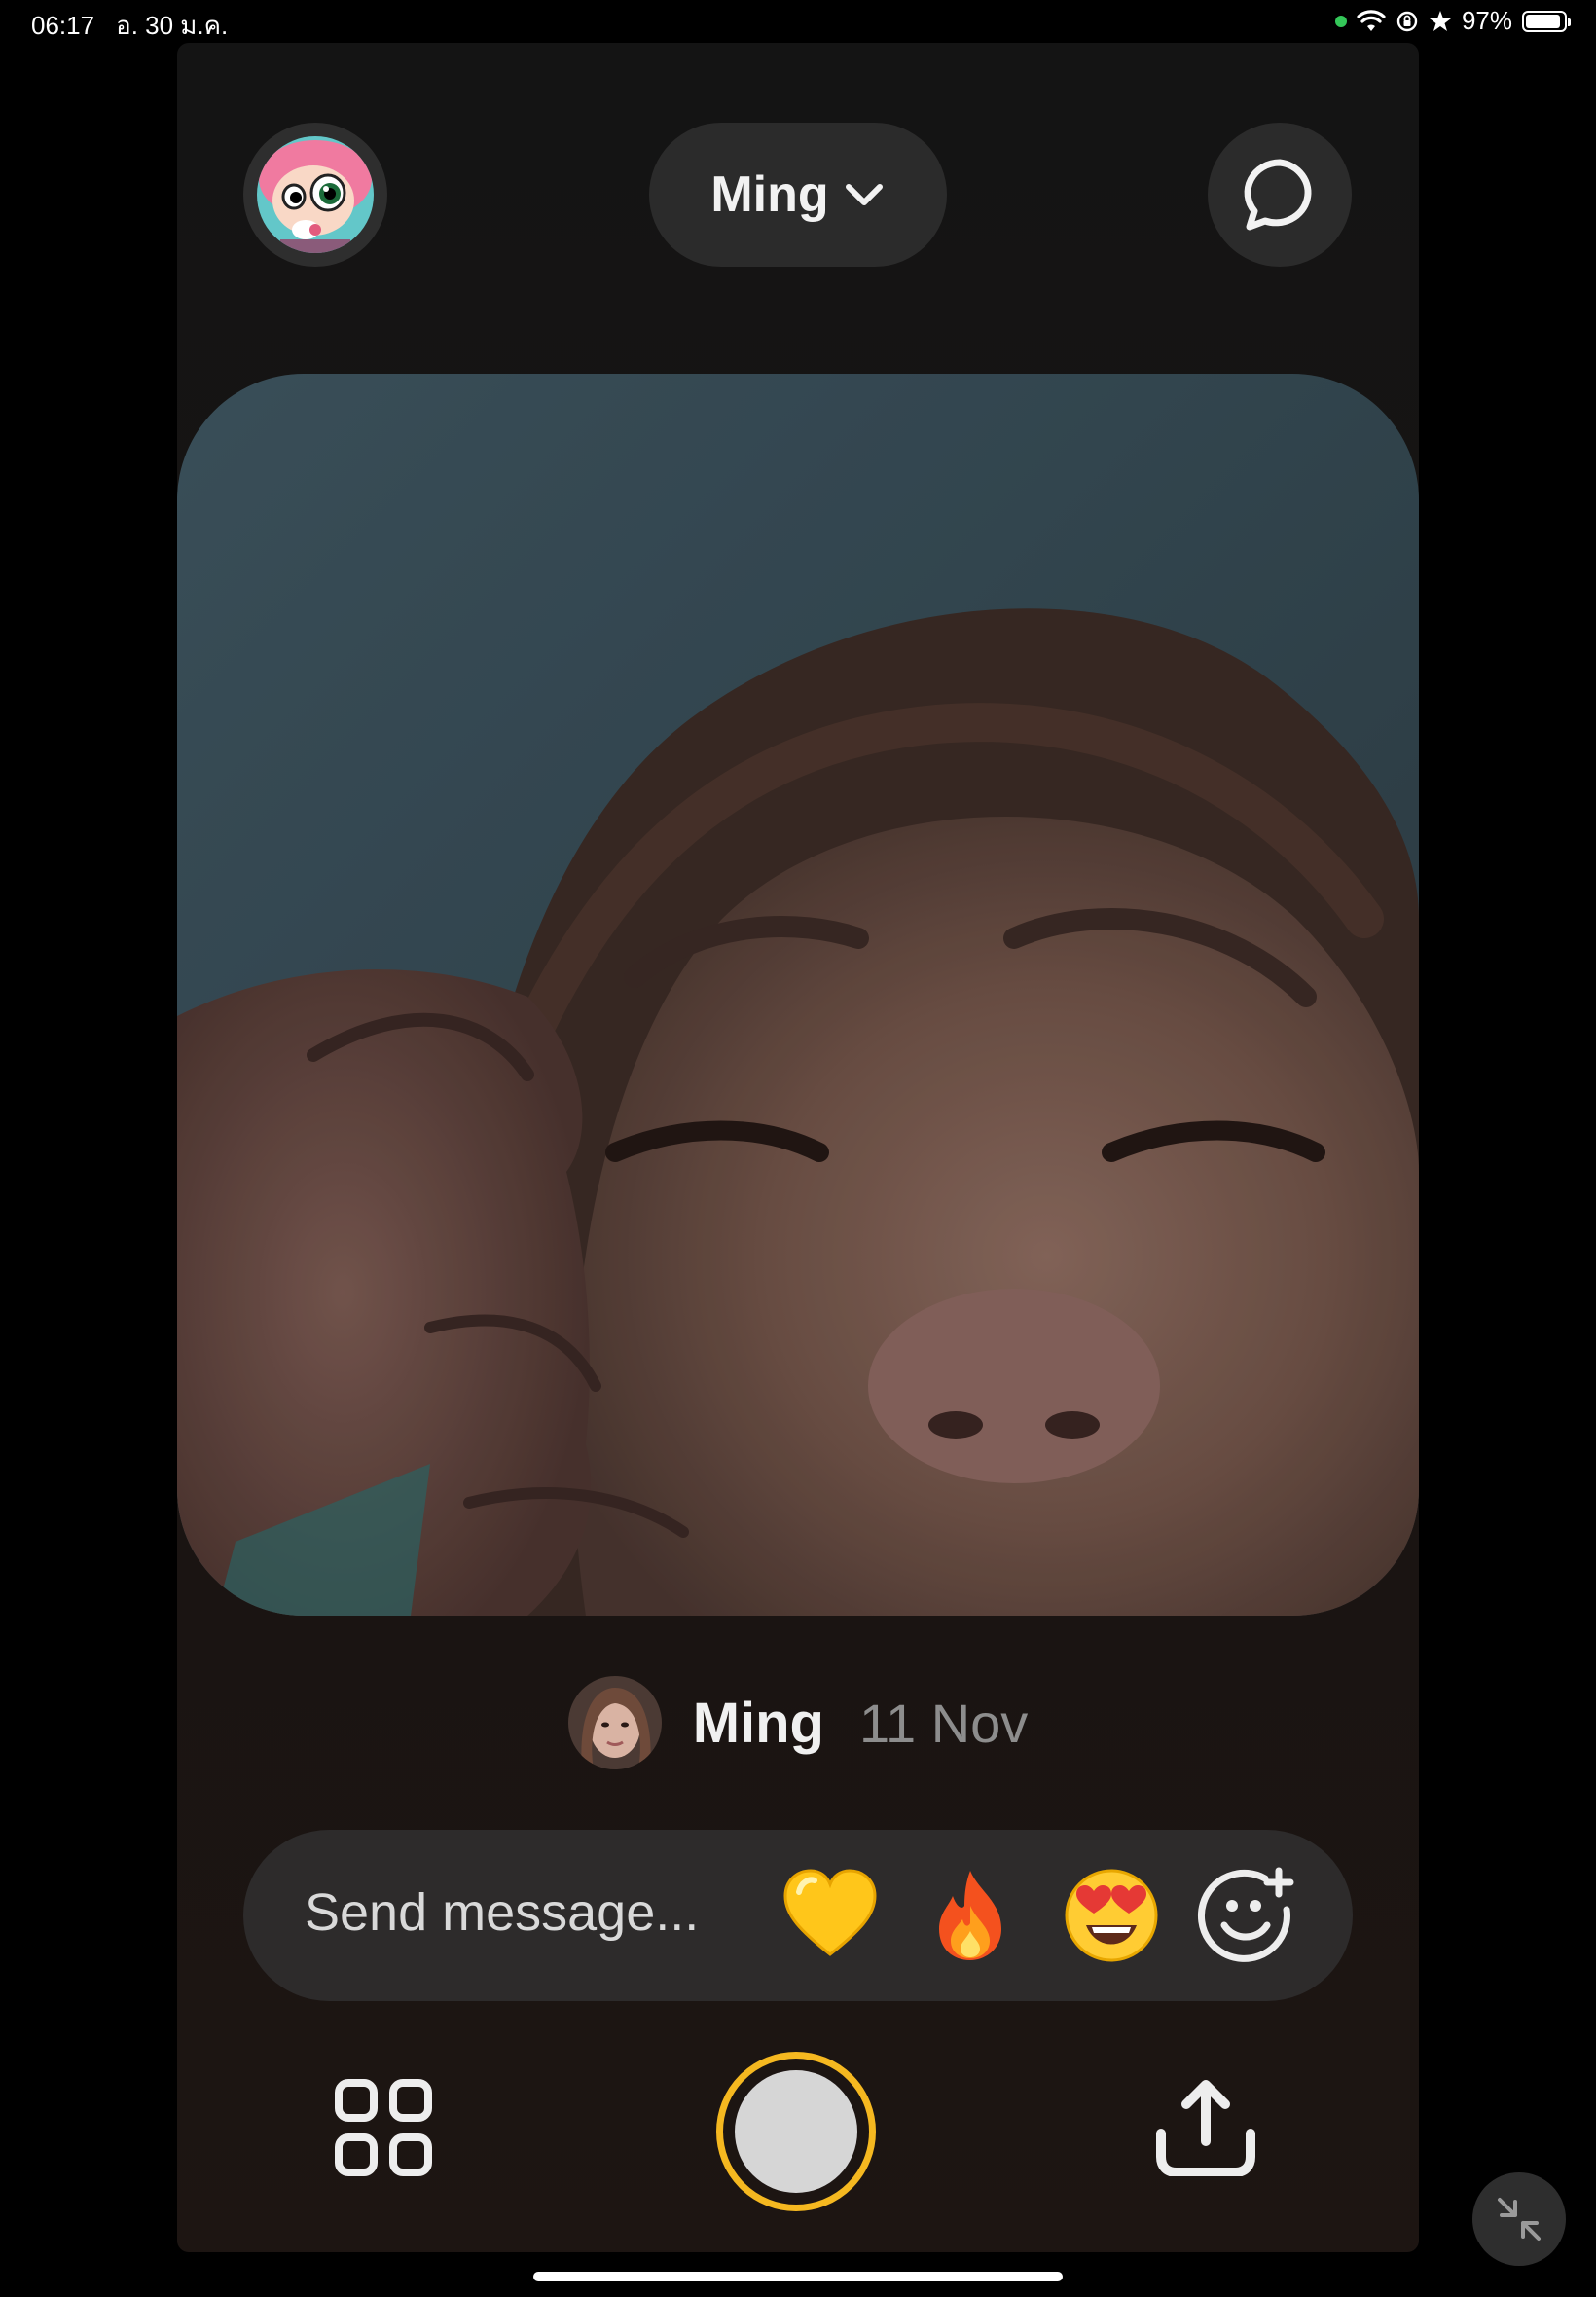 The height and width of the screenshot is (2297, 1596). I want to click on chat-bubble-icon, so click(1278, 195).